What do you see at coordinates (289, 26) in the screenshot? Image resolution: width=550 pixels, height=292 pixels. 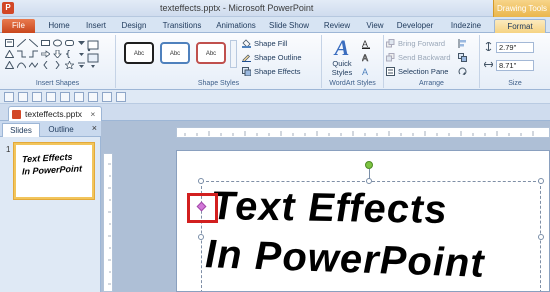 I see `tab-slide-show: Slide Show` at bounding box center [289, 26].